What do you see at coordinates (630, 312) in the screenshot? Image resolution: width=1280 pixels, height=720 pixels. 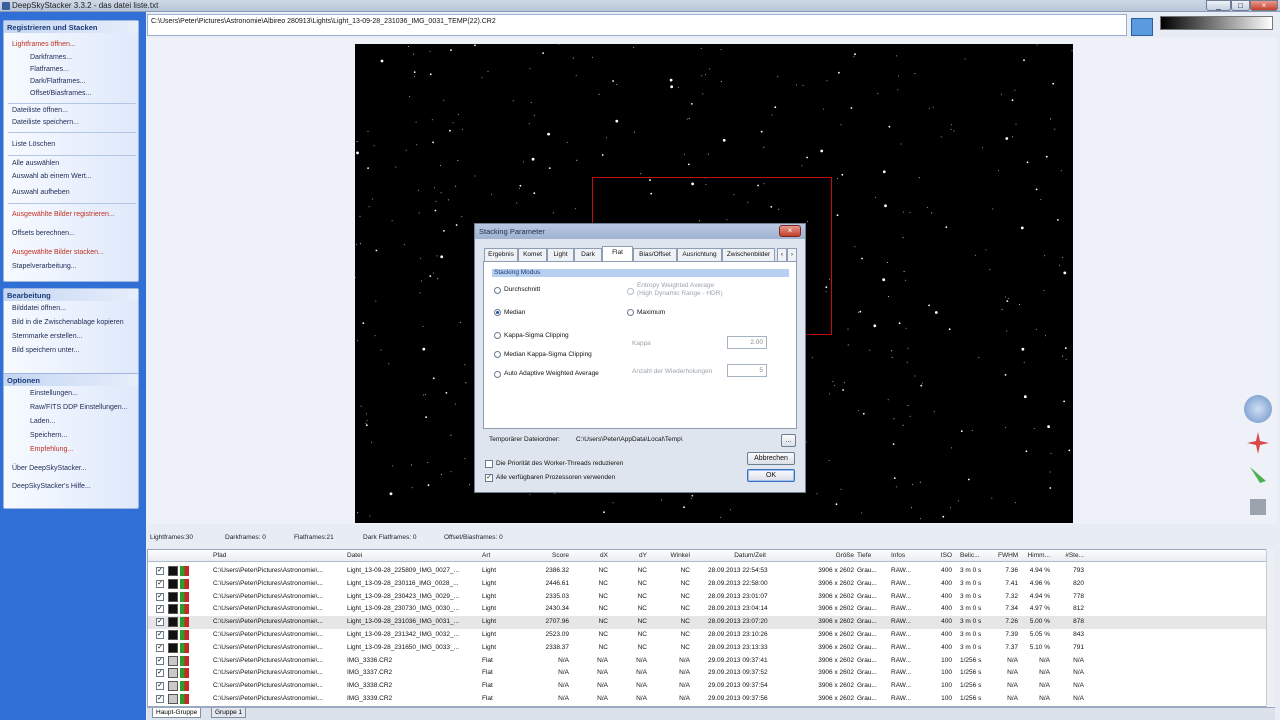 I see `radio-maximum` at bounding box center [630, 312].